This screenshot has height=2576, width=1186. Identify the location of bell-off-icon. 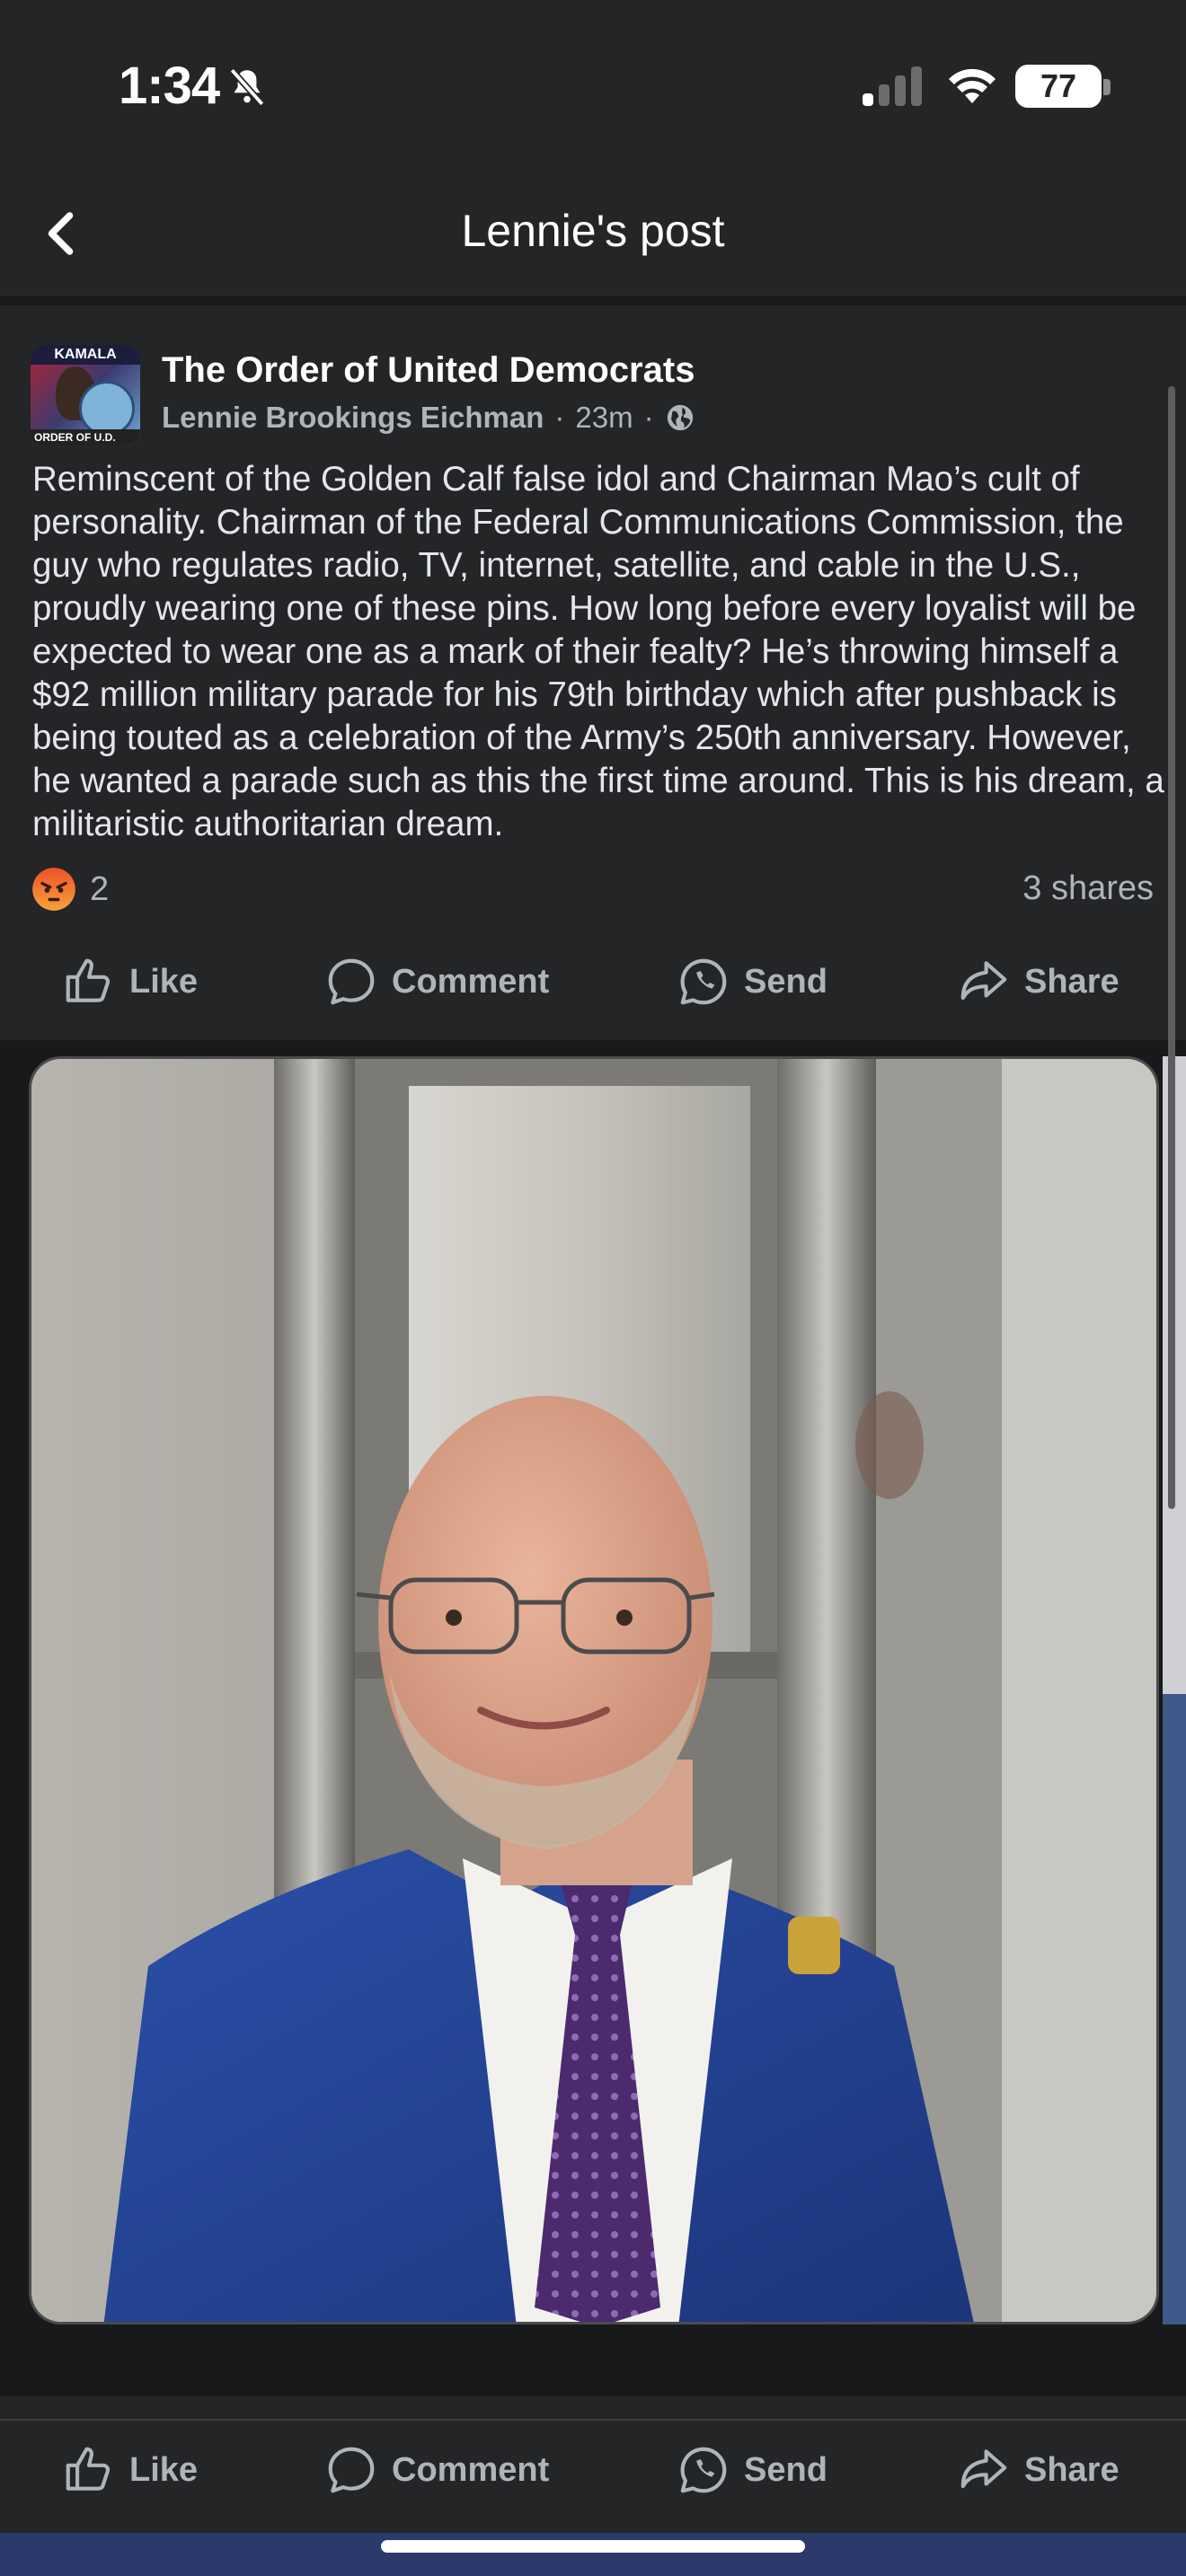
(247, 87).